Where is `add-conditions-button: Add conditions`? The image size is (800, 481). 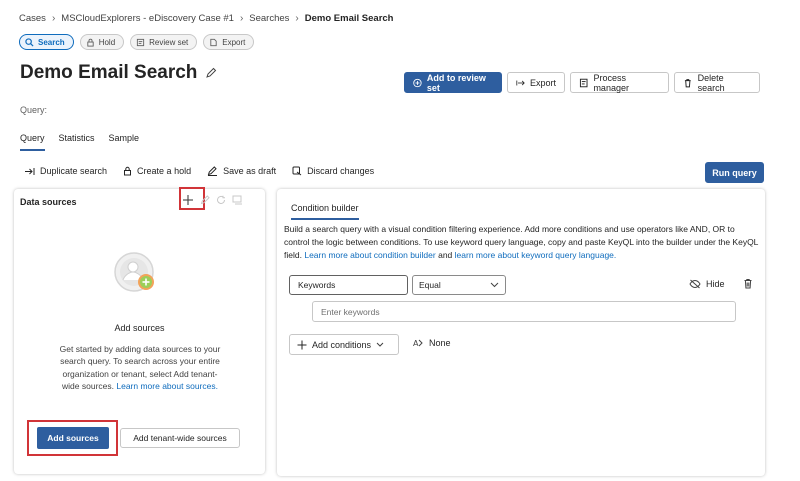 add-conditions-button: Add conditions is located at coordinates (344, 344).